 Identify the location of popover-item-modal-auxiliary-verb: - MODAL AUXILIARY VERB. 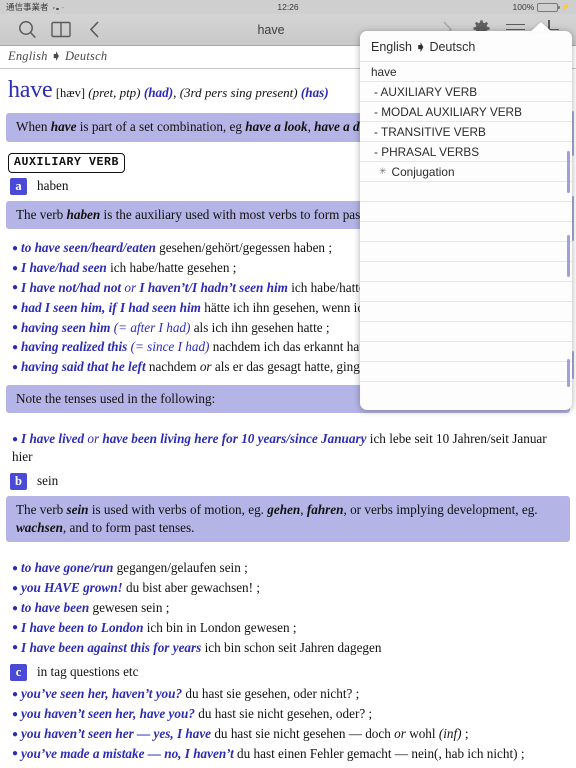
(466, 112).